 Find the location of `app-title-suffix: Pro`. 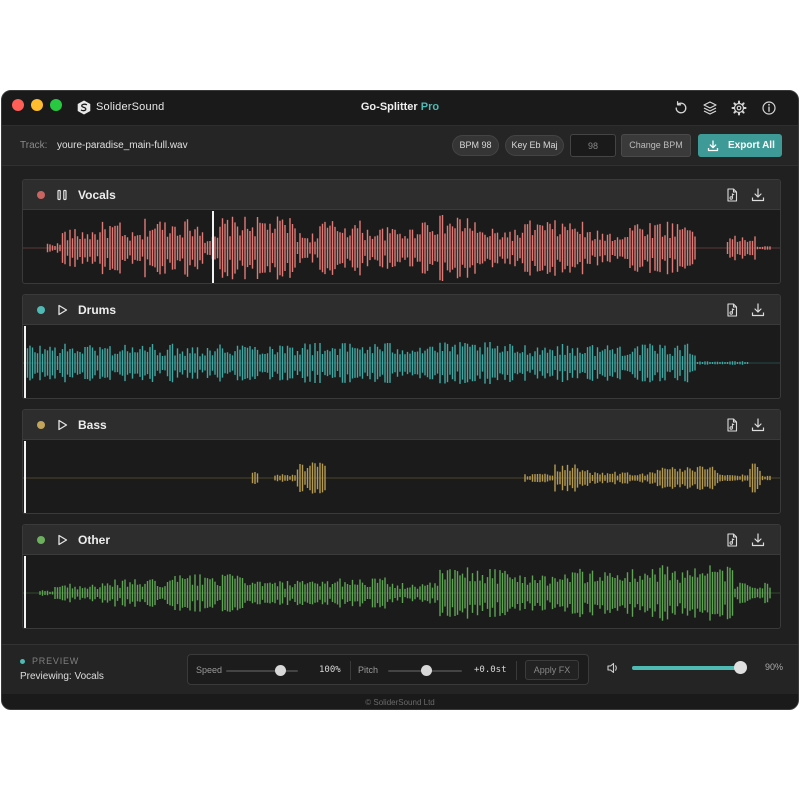

app-title-suffix: Pro is located at coordinates (430, 107).